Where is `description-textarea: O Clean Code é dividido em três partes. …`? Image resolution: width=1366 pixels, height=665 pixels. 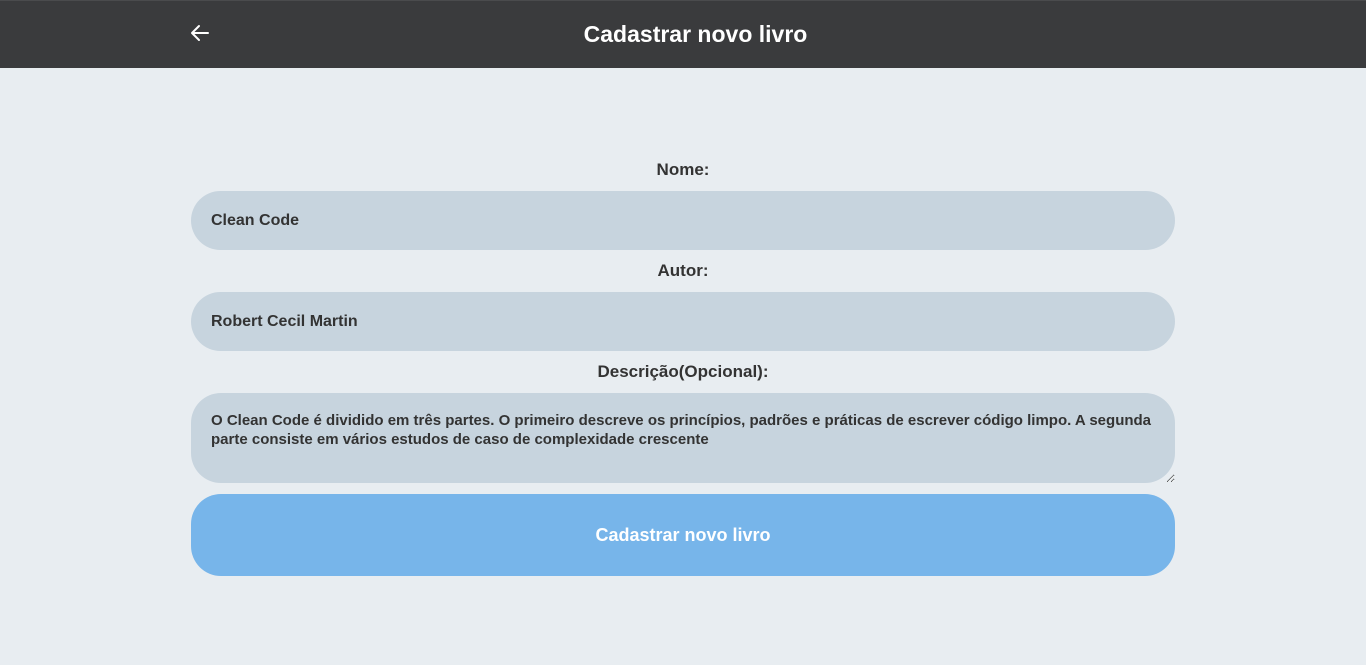
description-textarea: O Clean Code é dividido em três partes. … is located at coordinates (683, 438).